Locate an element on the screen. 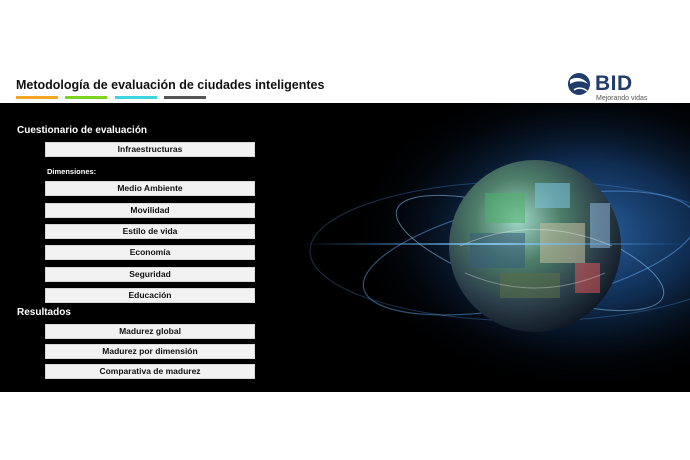  questionnaire-title: Cuestionario de evaluación is located at coordinates (82, 130).